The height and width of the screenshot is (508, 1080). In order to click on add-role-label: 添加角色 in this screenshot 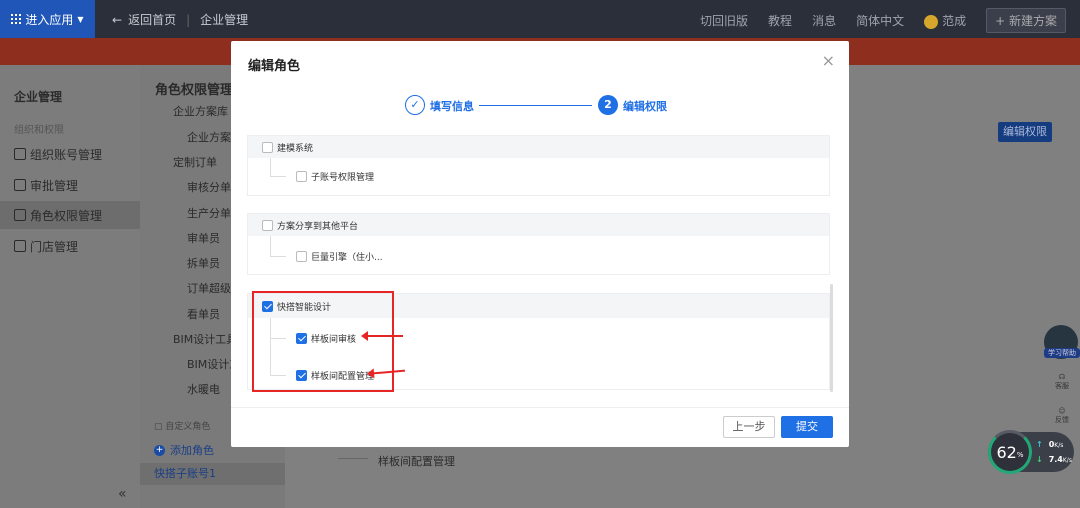, I will do `click(192, 450)`.